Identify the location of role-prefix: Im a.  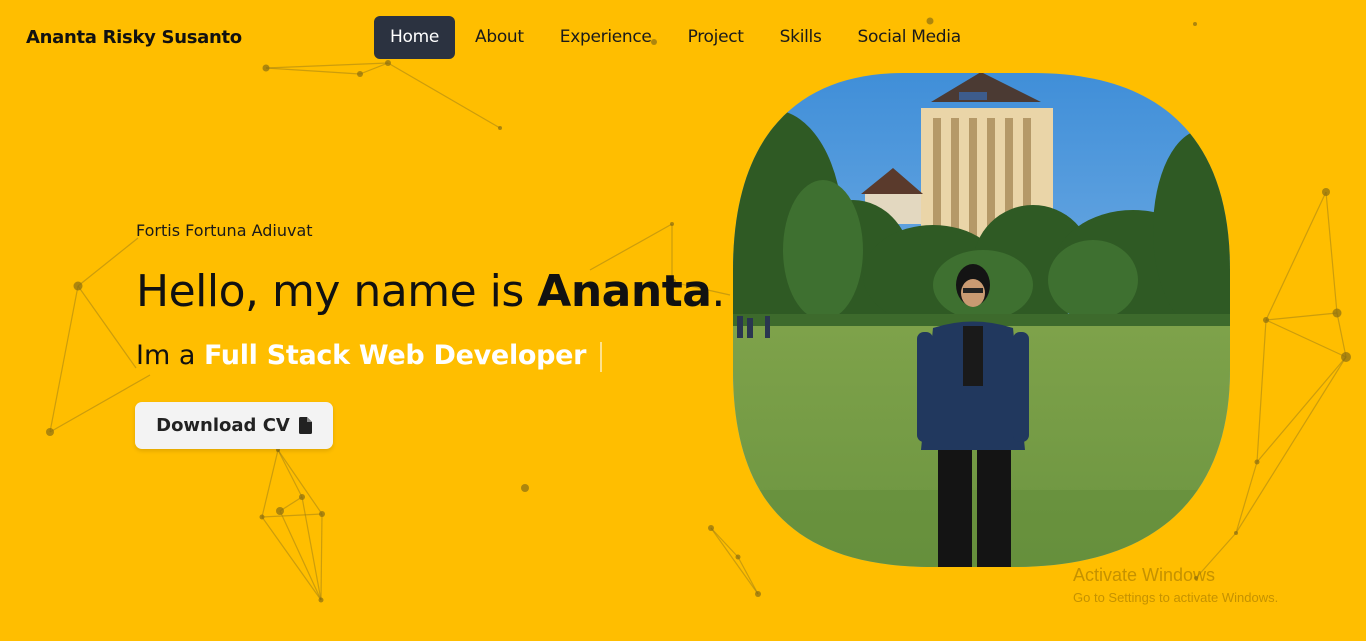
(170, 355).